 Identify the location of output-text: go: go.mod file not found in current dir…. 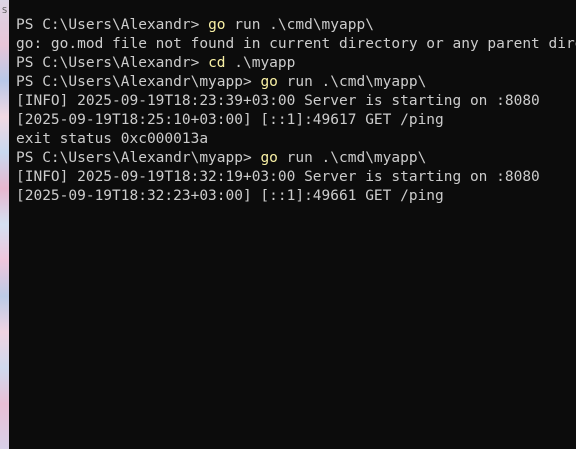
(296, 44).